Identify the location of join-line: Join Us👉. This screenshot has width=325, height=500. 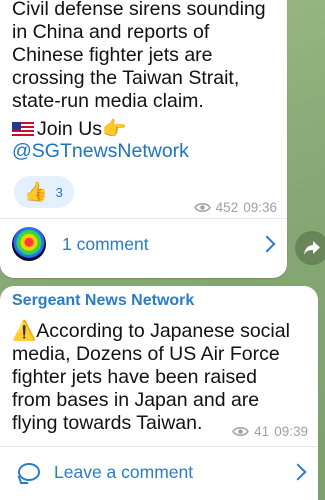
(69, 129).